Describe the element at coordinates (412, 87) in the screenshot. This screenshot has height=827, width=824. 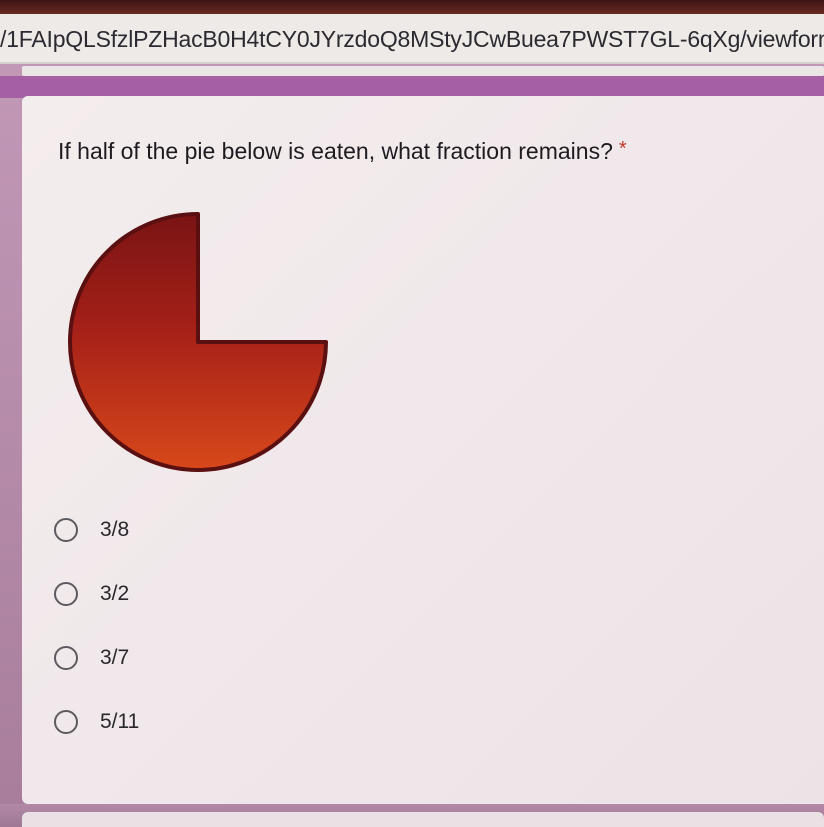
I see `form-accent-band` at that location.